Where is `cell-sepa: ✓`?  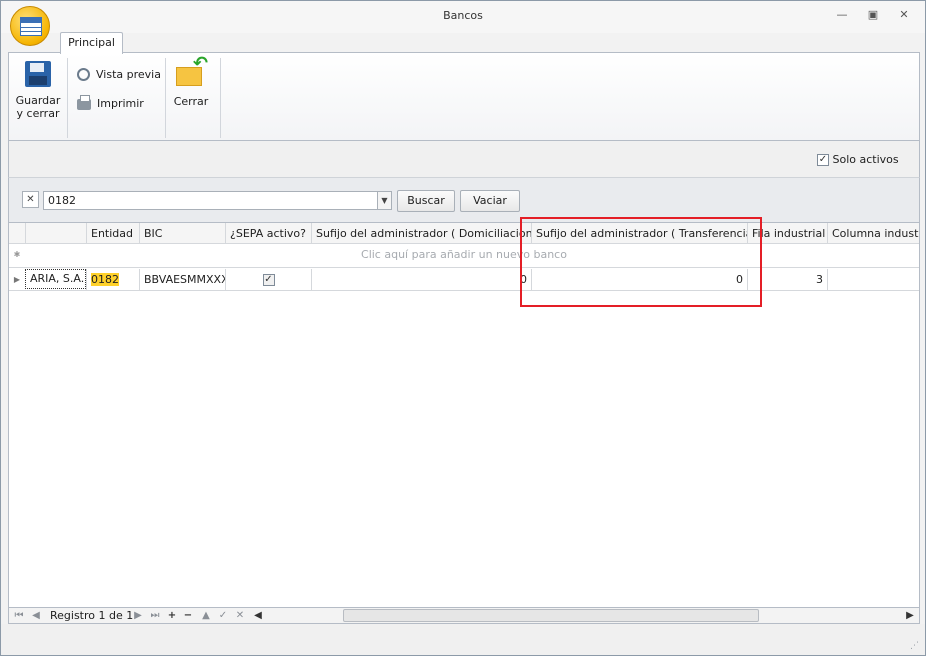
cell-sepa: ✓ is located at coordinates (268, 279).